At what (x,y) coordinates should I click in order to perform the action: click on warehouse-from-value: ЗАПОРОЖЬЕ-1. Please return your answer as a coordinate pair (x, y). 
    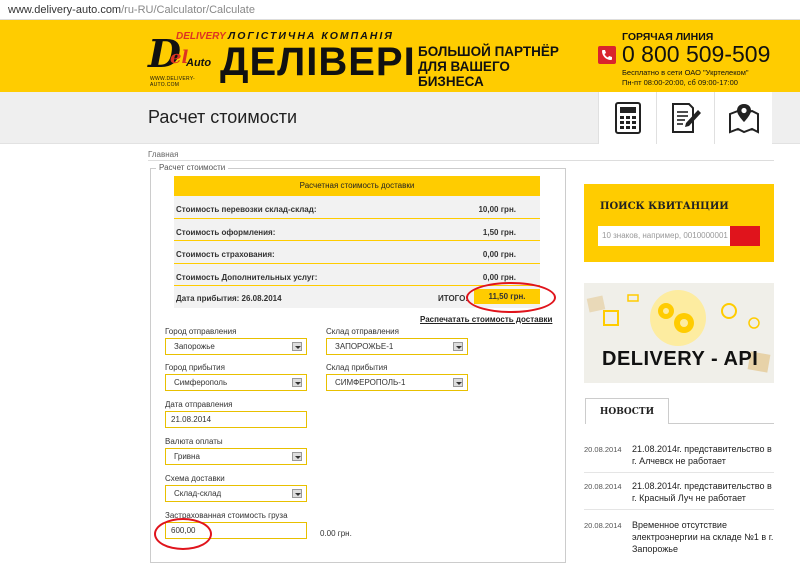
    Looking at the image, I should click on (364, 346).